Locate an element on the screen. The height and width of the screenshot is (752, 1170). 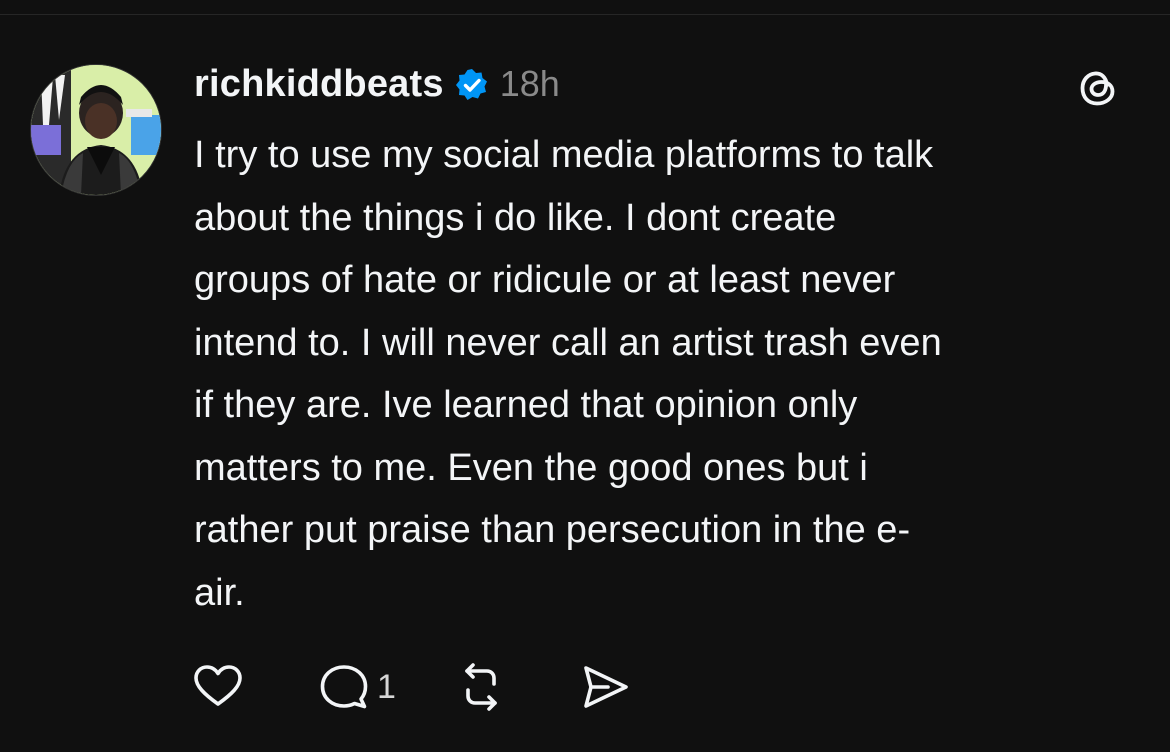
heart-icon is located at coordinates (218, 685).